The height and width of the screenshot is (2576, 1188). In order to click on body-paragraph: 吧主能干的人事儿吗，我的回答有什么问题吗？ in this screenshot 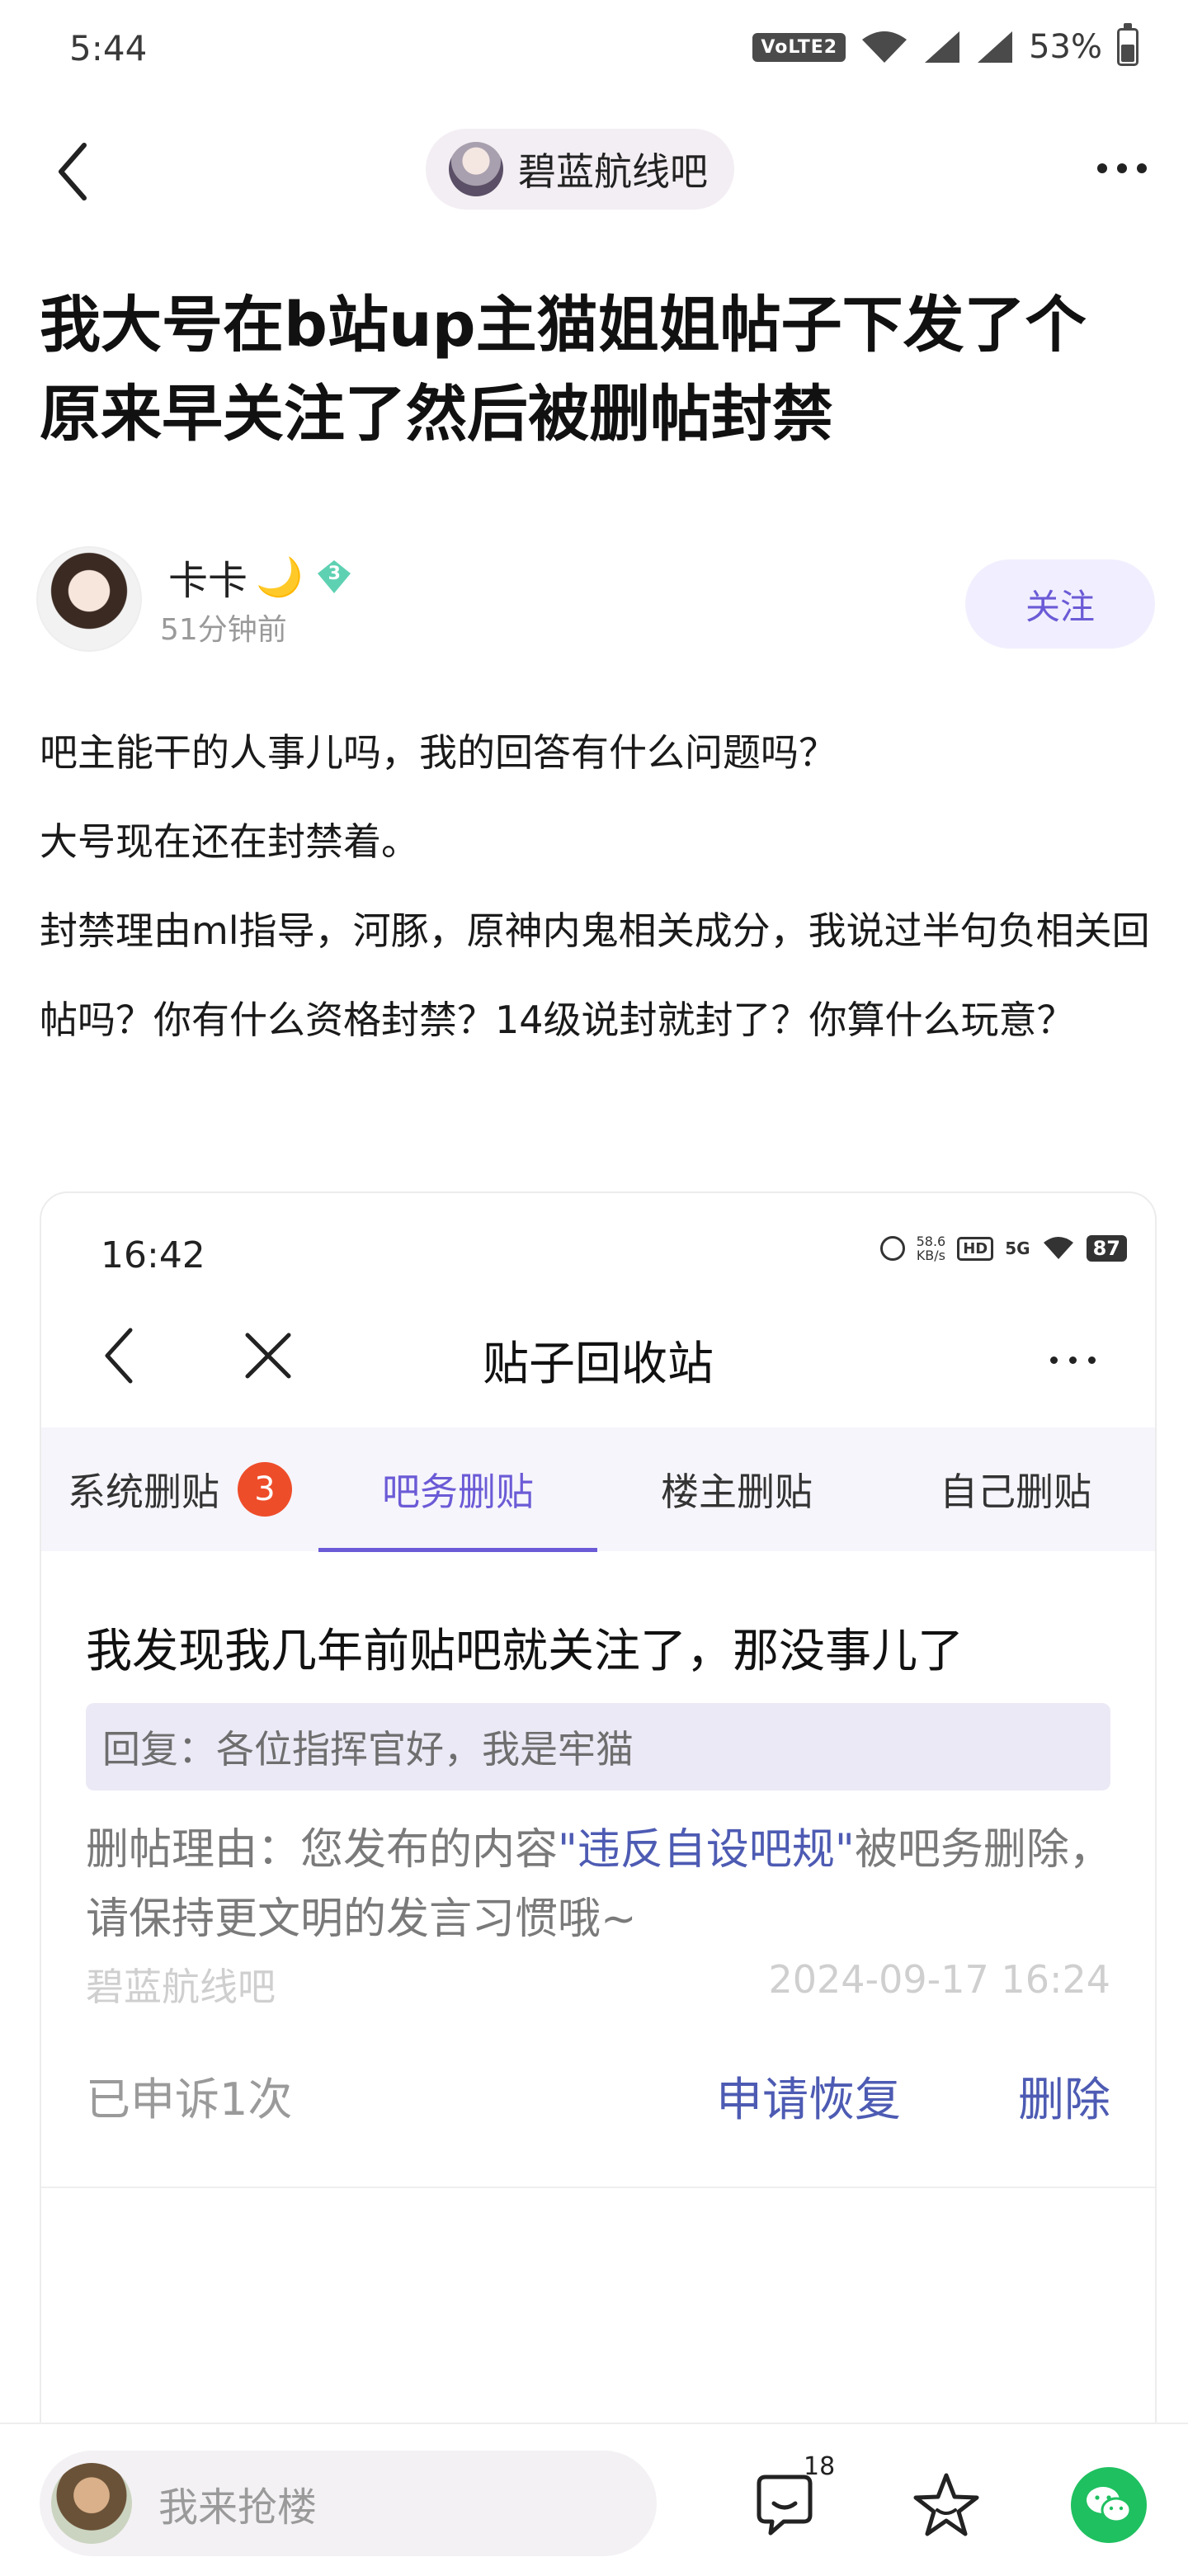, I will do `click(438, 752)`.